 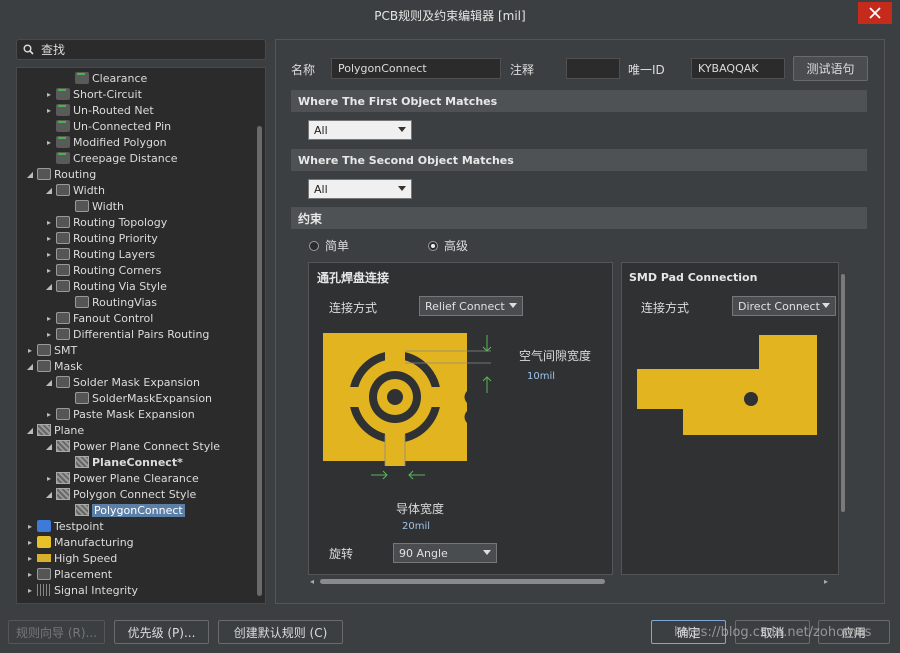 What do you see at coordinates (730, 418) in the screenshot?
I see `smd-pad-connection-panel: SMD Pad Connection 连接方式 Direct Connect` at bounding box center [730, 418].